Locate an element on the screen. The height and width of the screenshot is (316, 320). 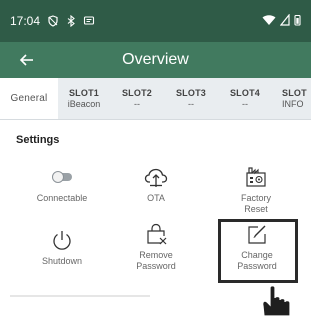
tab-label: SLOT4 is located at coordinates (244, 93).